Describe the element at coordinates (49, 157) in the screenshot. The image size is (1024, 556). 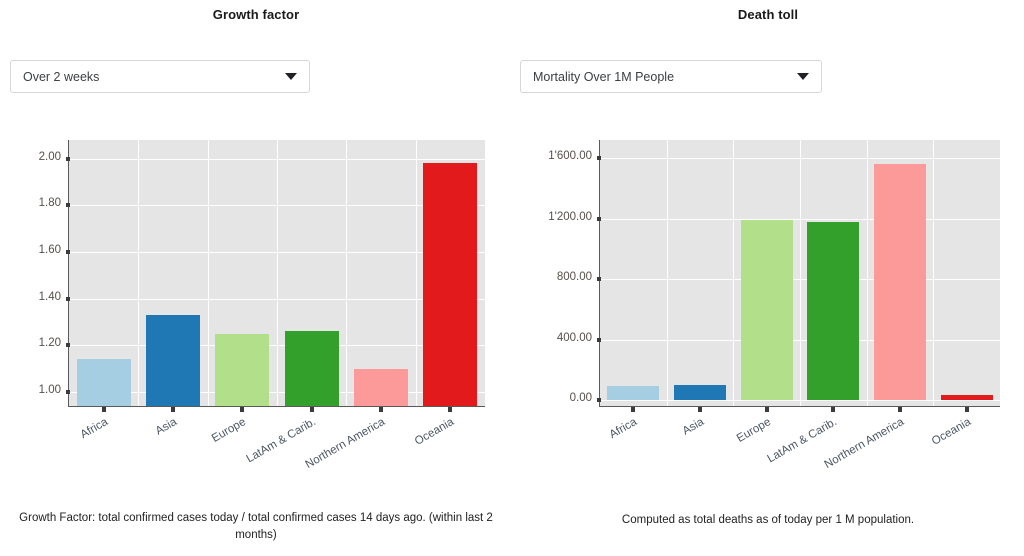
I see `y-axis-tick-label: 2.00` at that location.